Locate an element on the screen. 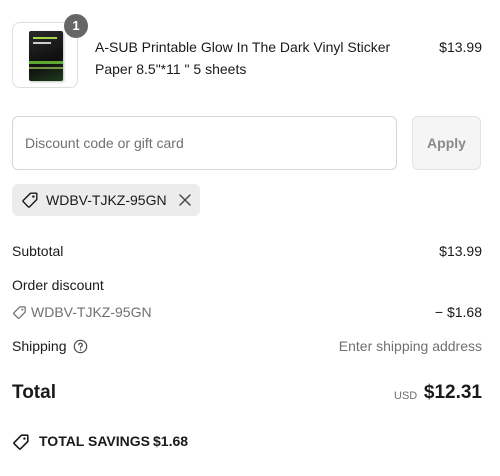 The height and width of the screenshot is (476, 500). total-savings-value: $1.68 is located at coordinates (171, 441).